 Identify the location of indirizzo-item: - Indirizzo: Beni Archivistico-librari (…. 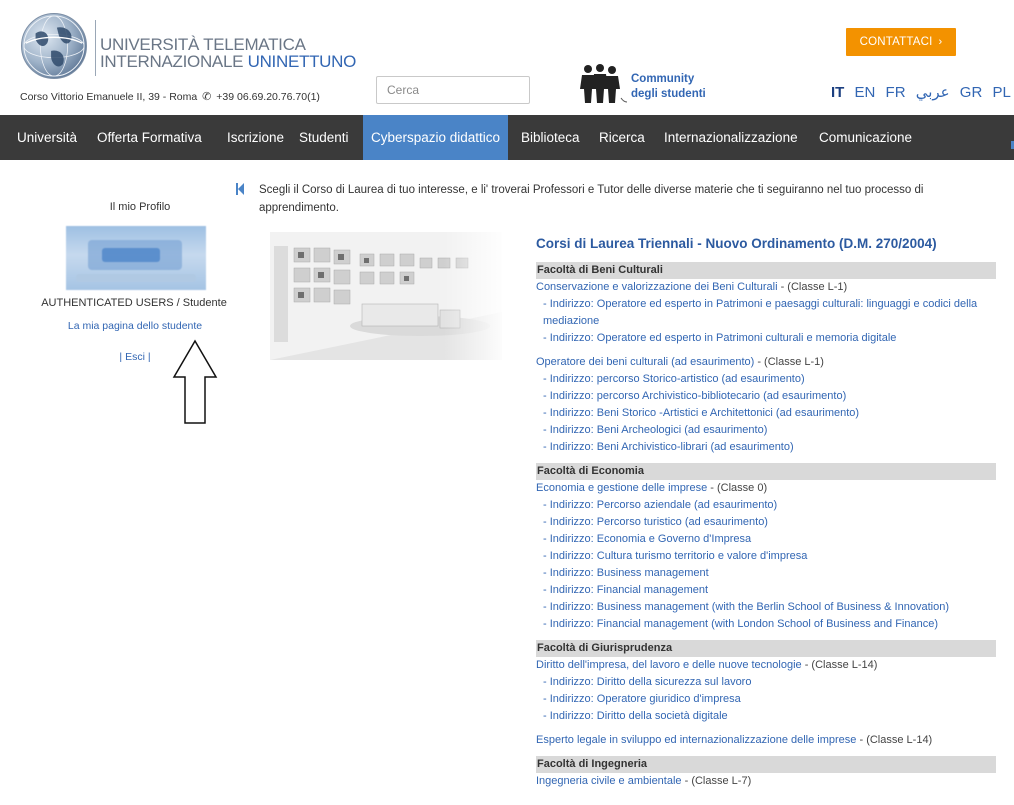
(766, 447).